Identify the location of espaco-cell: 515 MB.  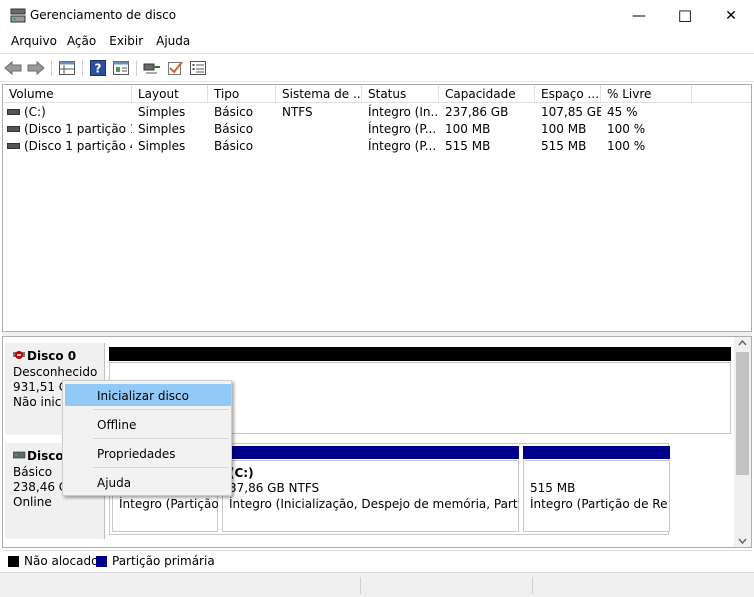
(564, 146).